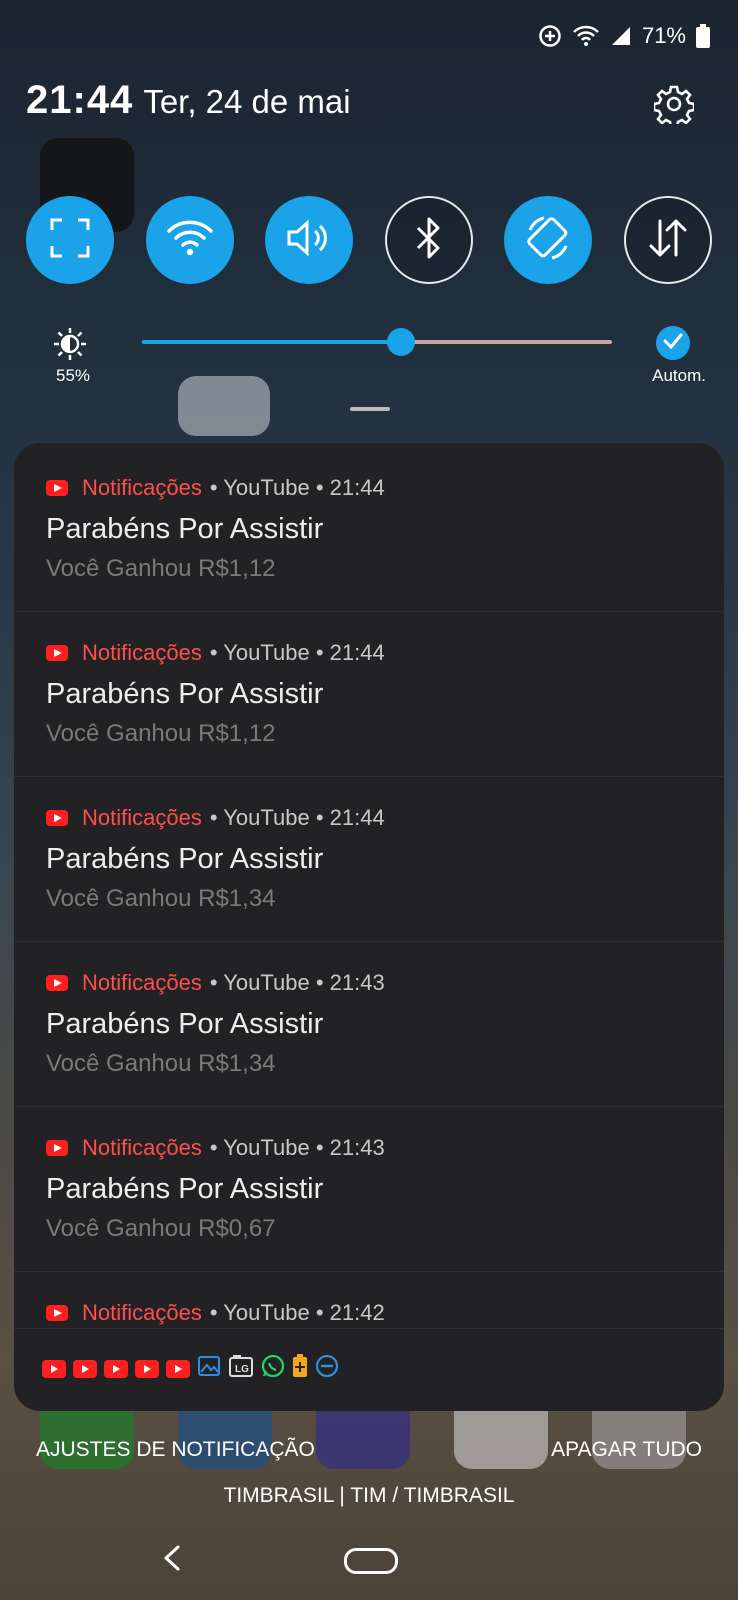 The width and height of the screenshot is (738, 1600). Describe the element at coordinates (70, 346) in the screenshot. I see `brightness-icon` at that location.